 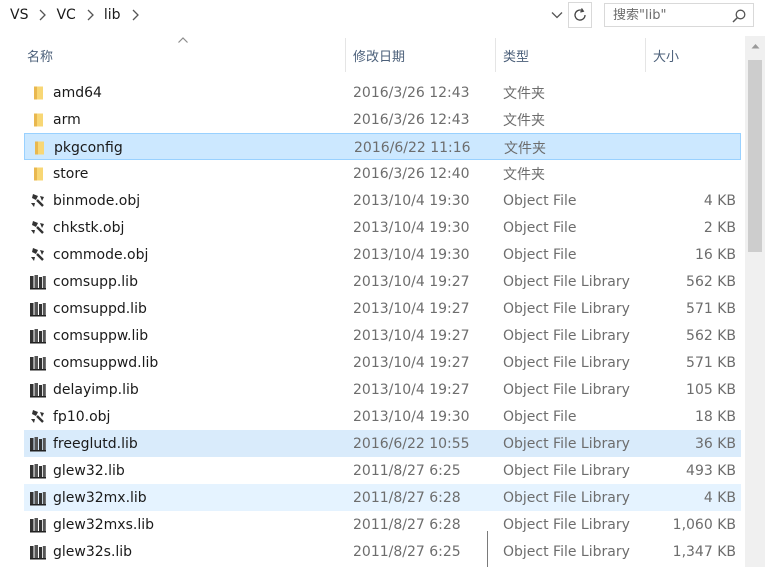 I want to click on column-header-name: 名称, so click(x=40, y=55).